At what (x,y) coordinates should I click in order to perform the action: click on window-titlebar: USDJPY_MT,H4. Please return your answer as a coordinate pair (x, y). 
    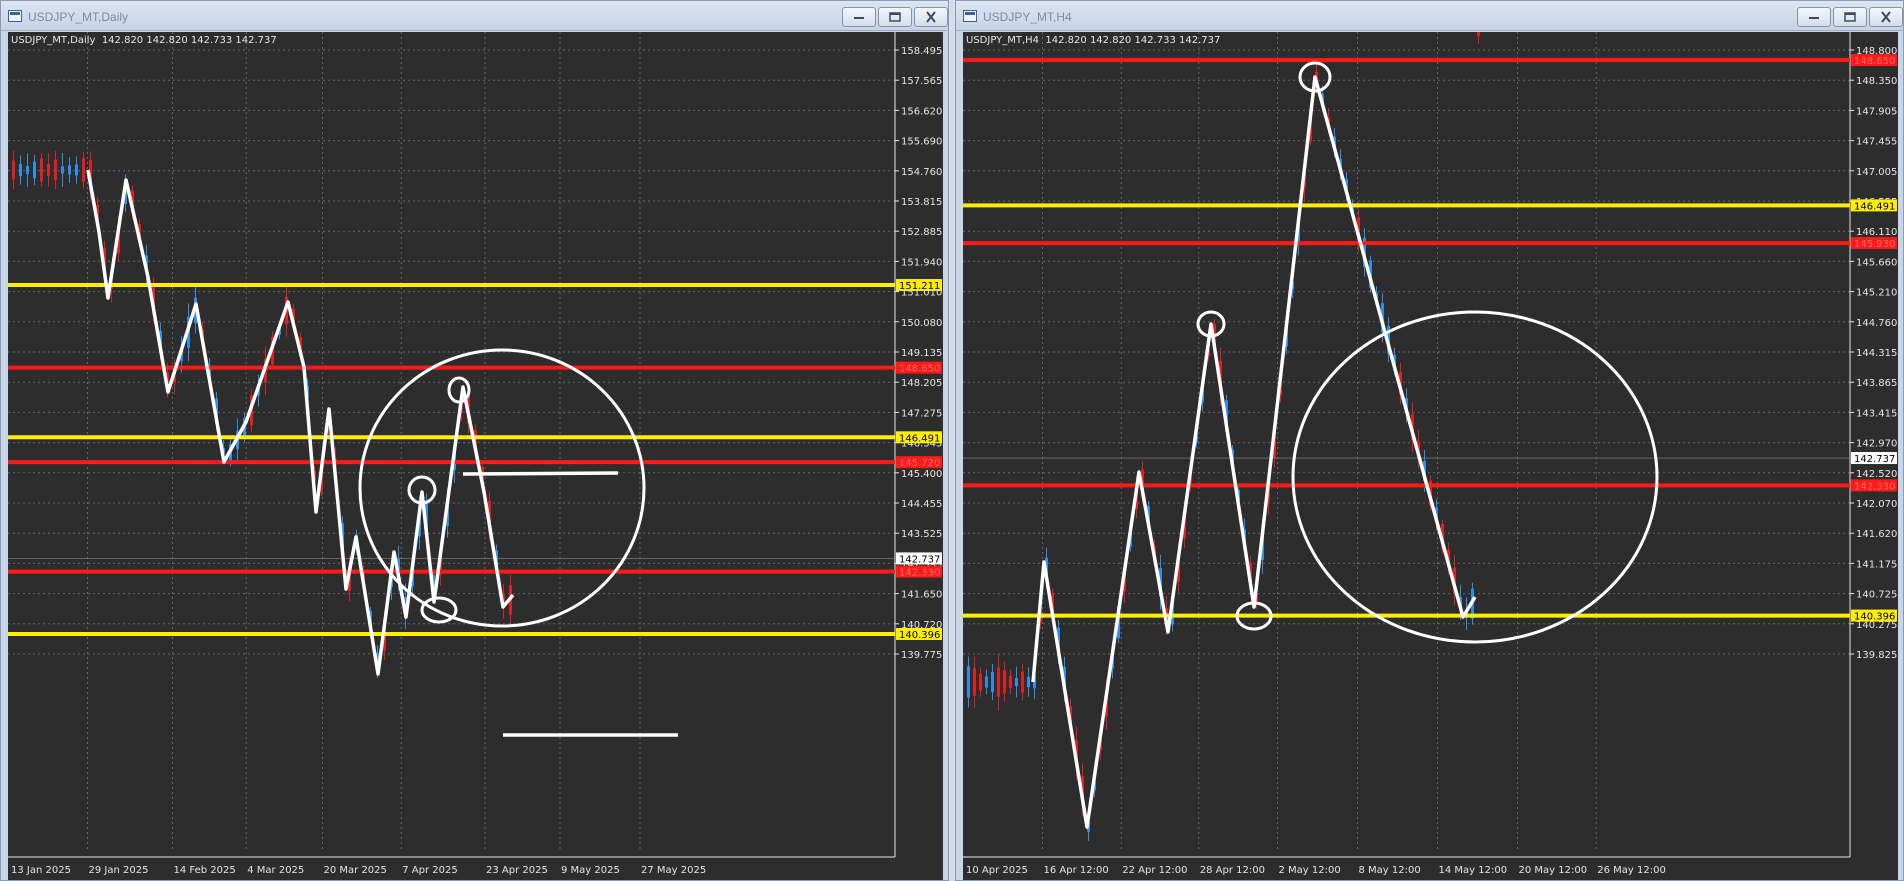
    Looking at the image, I should click on (1429, 16).